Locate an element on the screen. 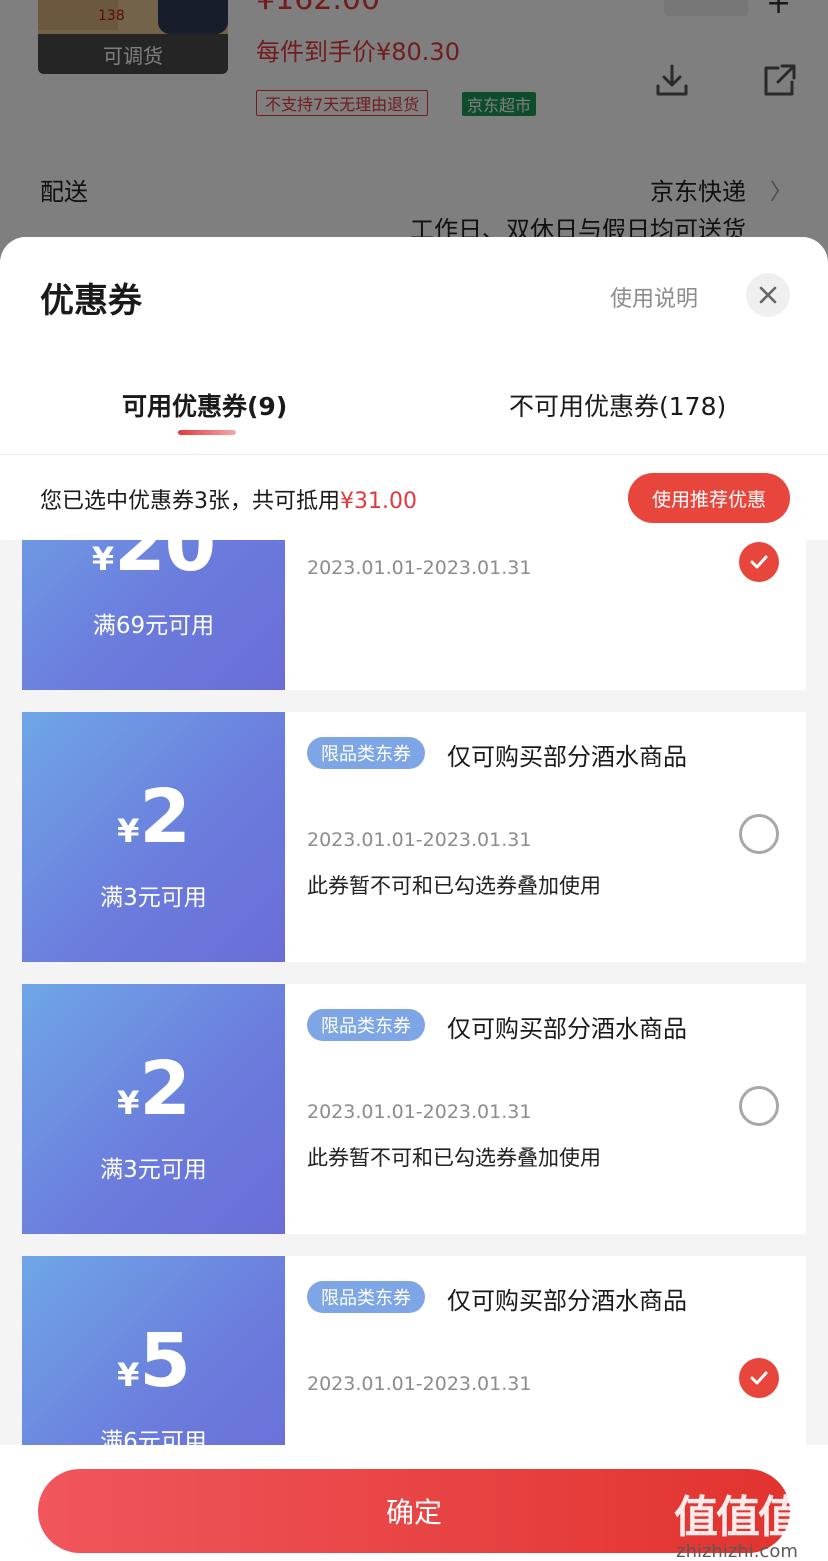 The width and height of the screenshot is (828, 1561). selection-summary: 您已选中优惠券3张，共可抵用¥31.00 is located at coordinates (228, 499).